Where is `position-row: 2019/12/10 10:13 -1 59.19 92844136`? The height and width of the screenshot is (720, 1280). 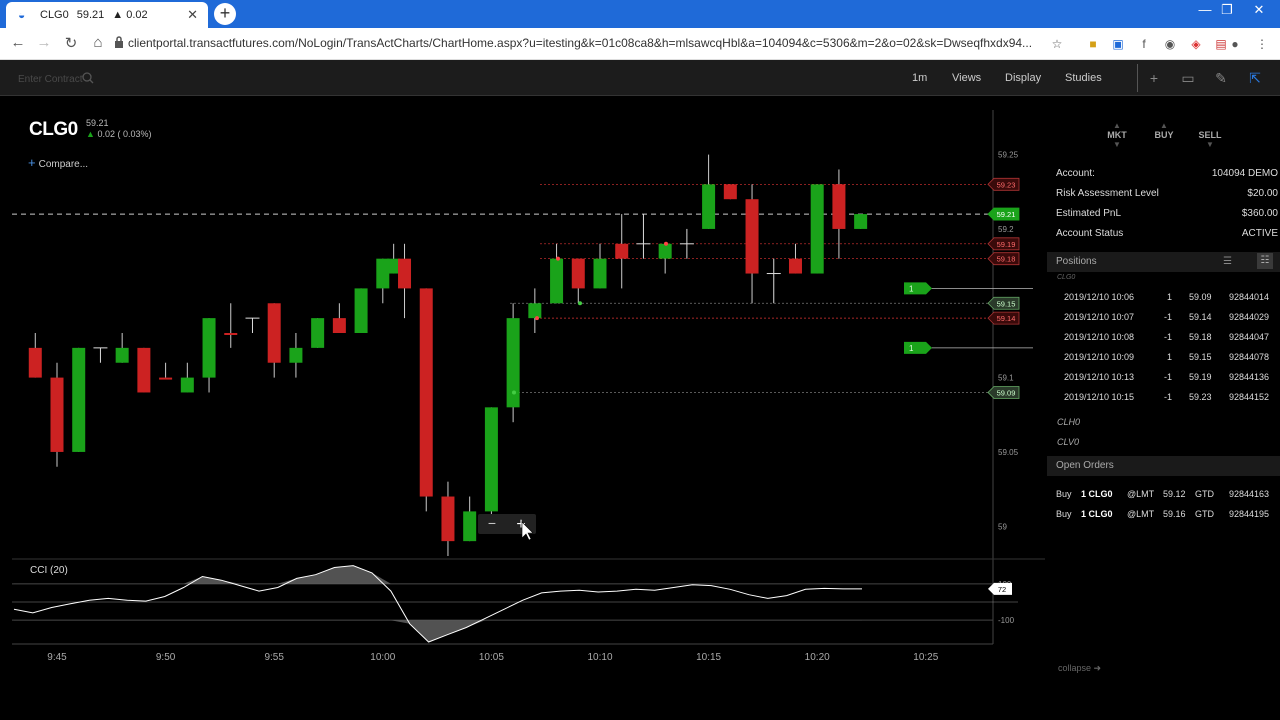 position-row: 2019/12/10 10:13 -1 59.19 92844136 is located at coordinates (1163, 382).